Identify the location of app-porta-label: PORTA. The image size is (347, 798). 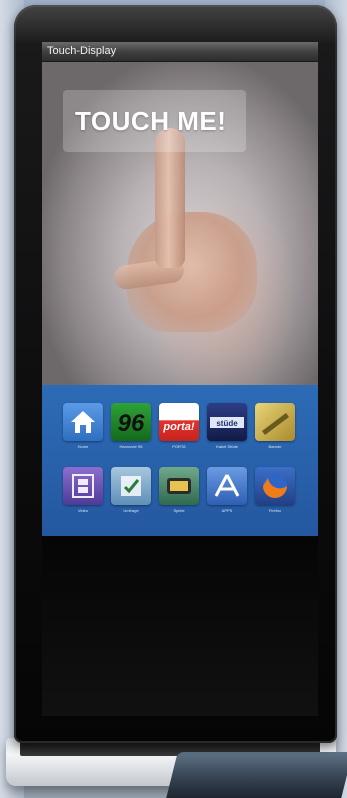
(179, 446).